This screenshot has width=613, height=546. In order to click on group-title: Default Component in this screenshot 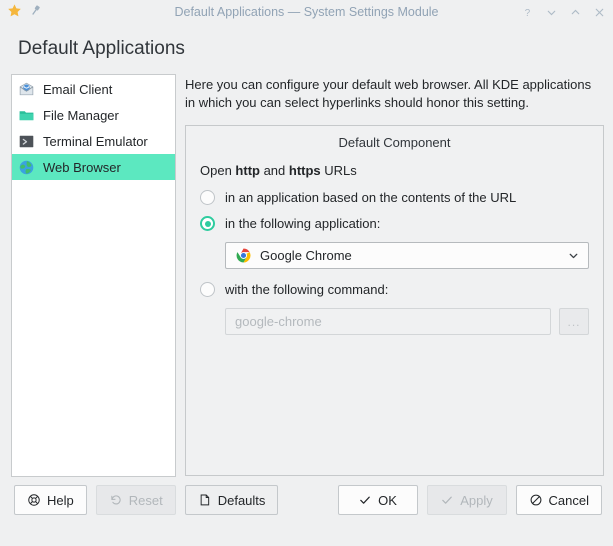, I will do `click(394, 142)`.